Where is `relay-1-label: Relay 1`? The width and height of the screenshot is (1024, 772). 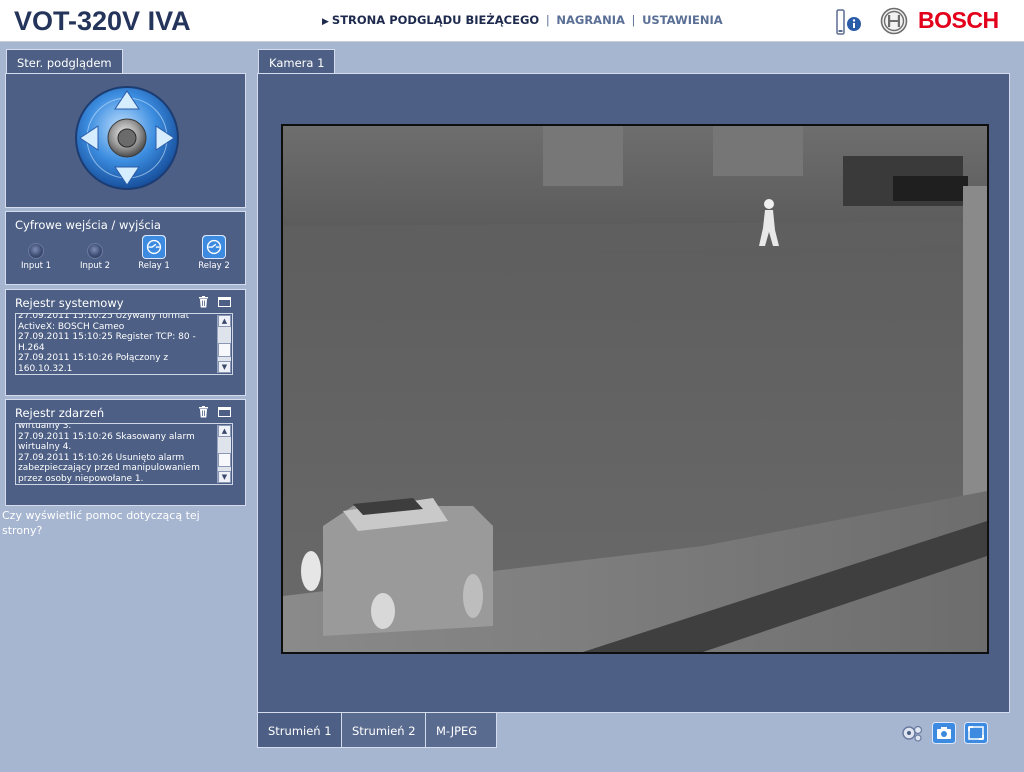
relay-1-label: Relay 1 is located at coordinates (154, 266).